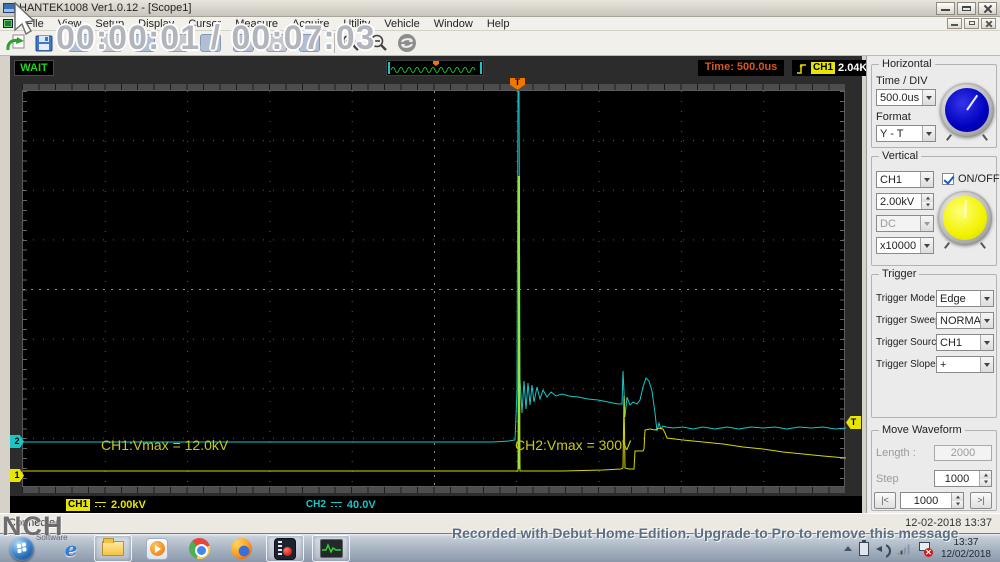 The height and width of the screenshot is (562, 1000). I want to click on probe-dropdown: x10000, so click(905, 245).